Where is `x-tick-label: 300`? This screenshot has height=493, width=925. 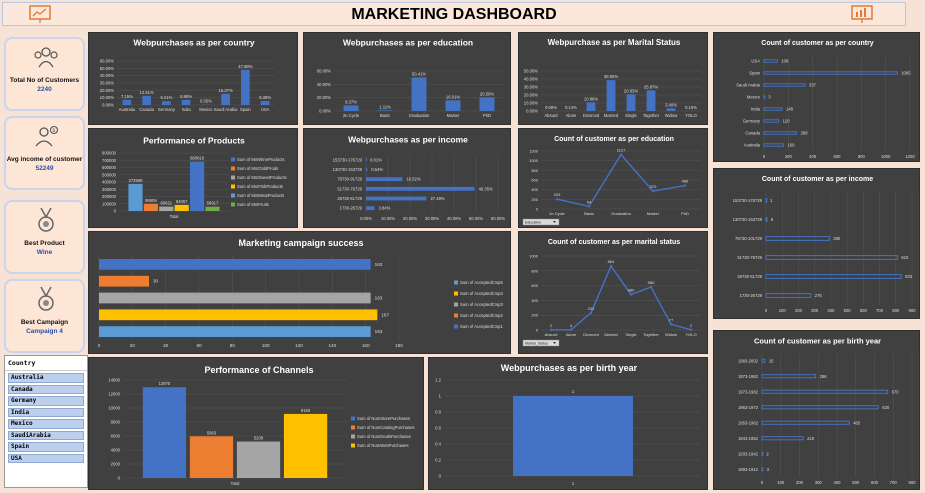
x-tick-label: 300 is located at coordinates (819, 482).